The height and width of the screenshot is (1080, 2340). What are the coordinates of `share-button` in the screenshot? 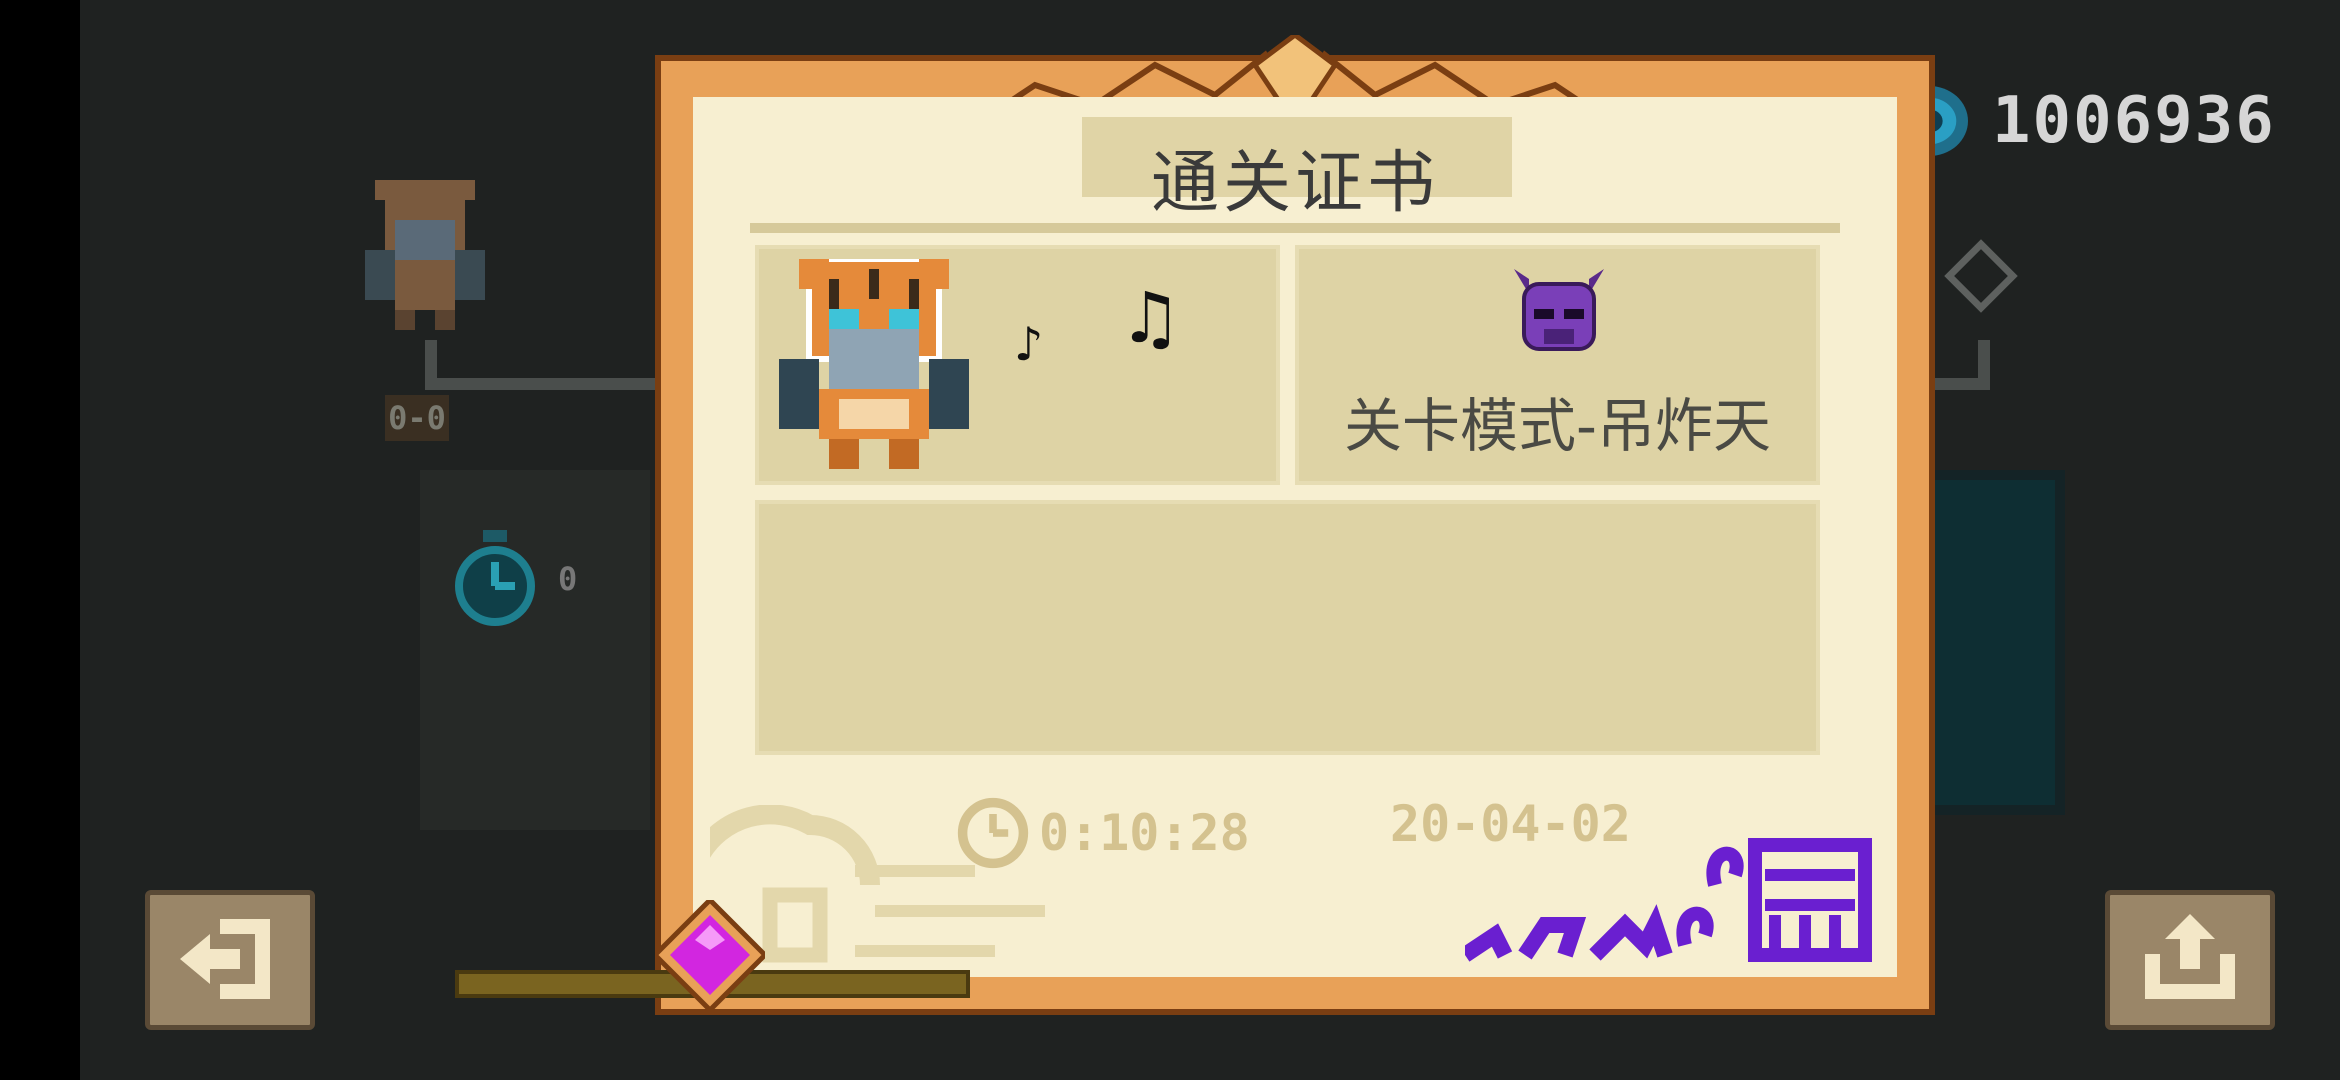 It's located at (2190, 960).